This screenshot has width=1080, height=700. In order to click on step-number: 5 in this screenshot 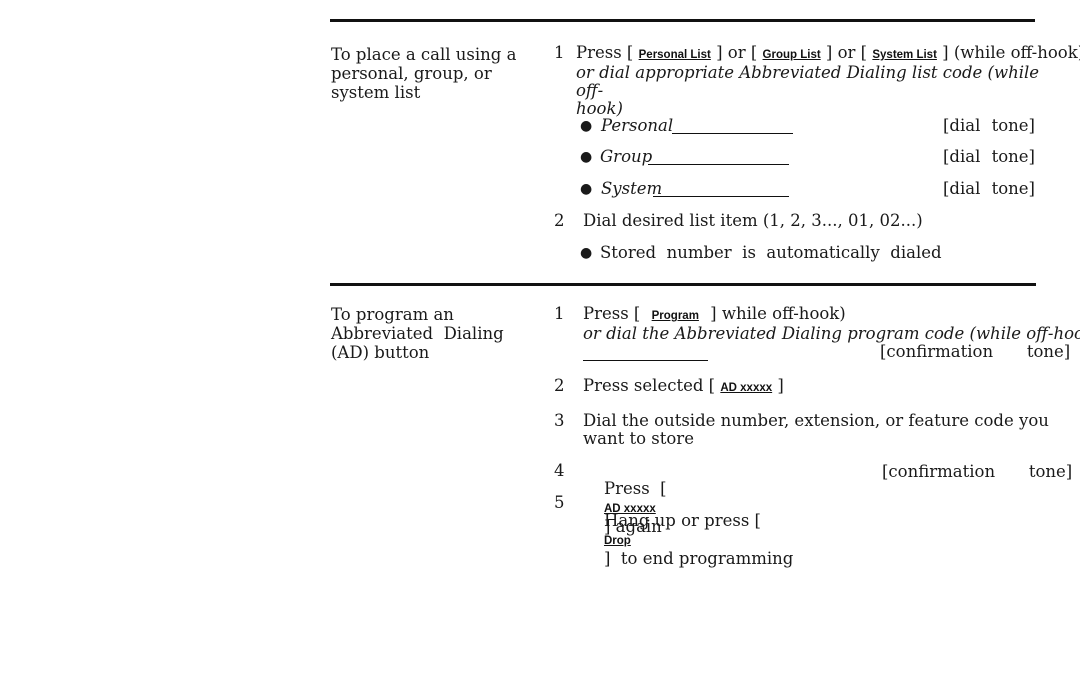, I will do `click(559, 502)`.